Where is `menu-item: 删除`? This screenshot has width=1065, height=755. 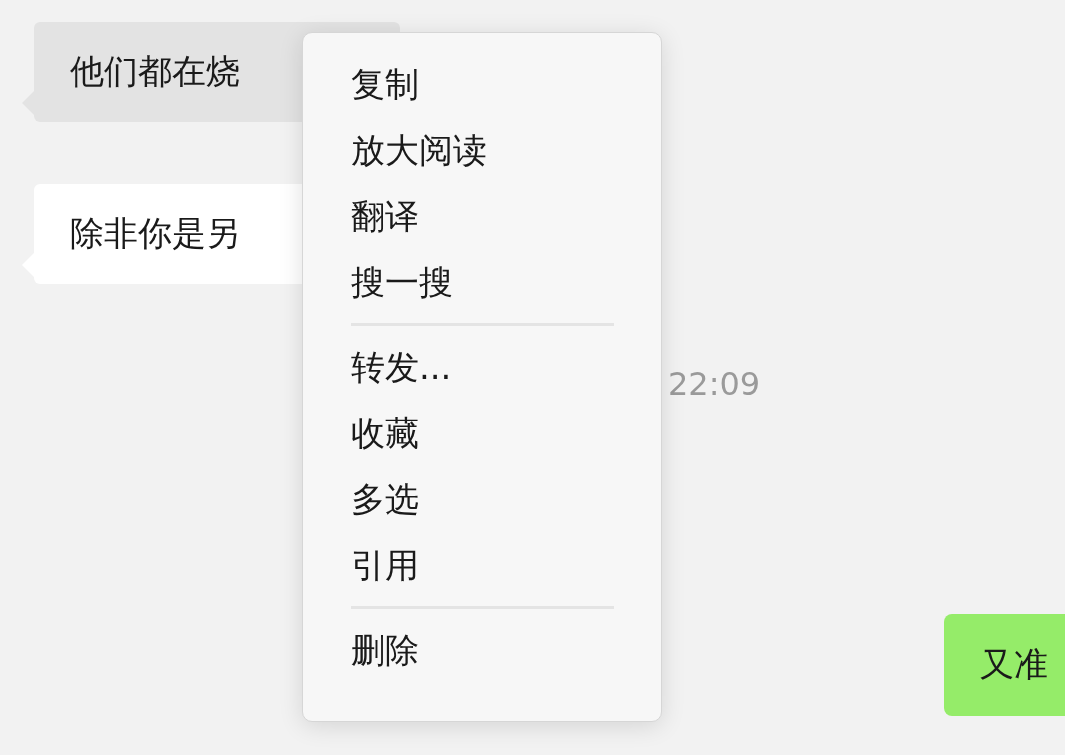
menu-item: 删除 is located at coordinates (385, 650).